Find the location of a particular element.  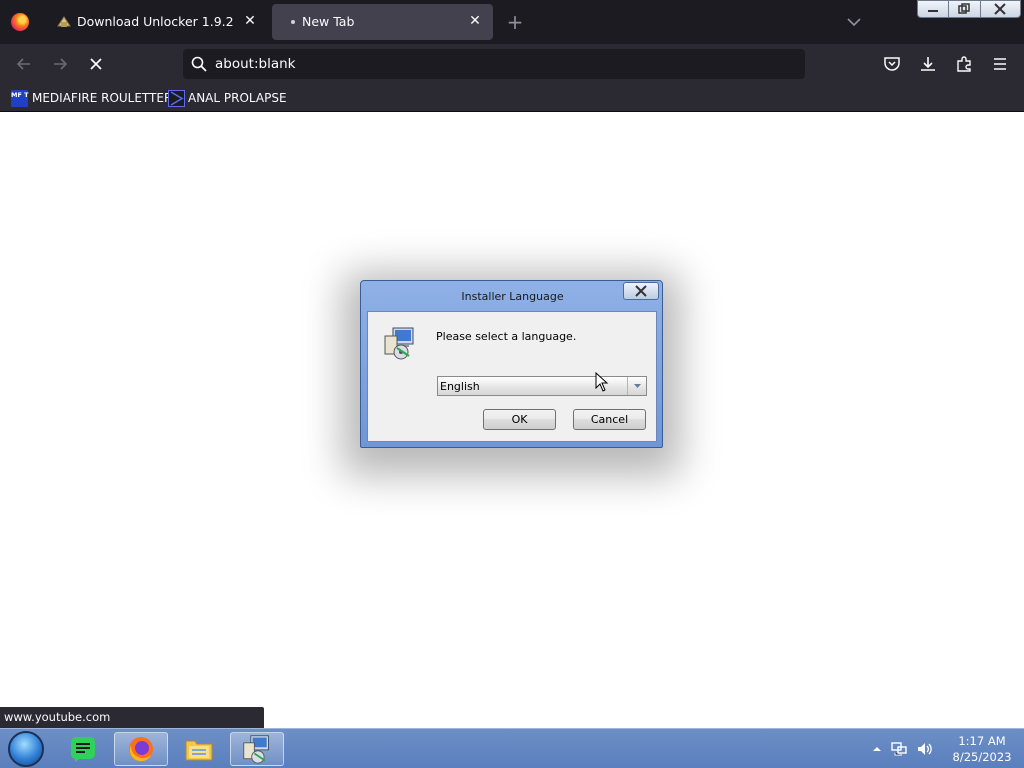

taskbar-notes-app is located at coordinates (83, 749).